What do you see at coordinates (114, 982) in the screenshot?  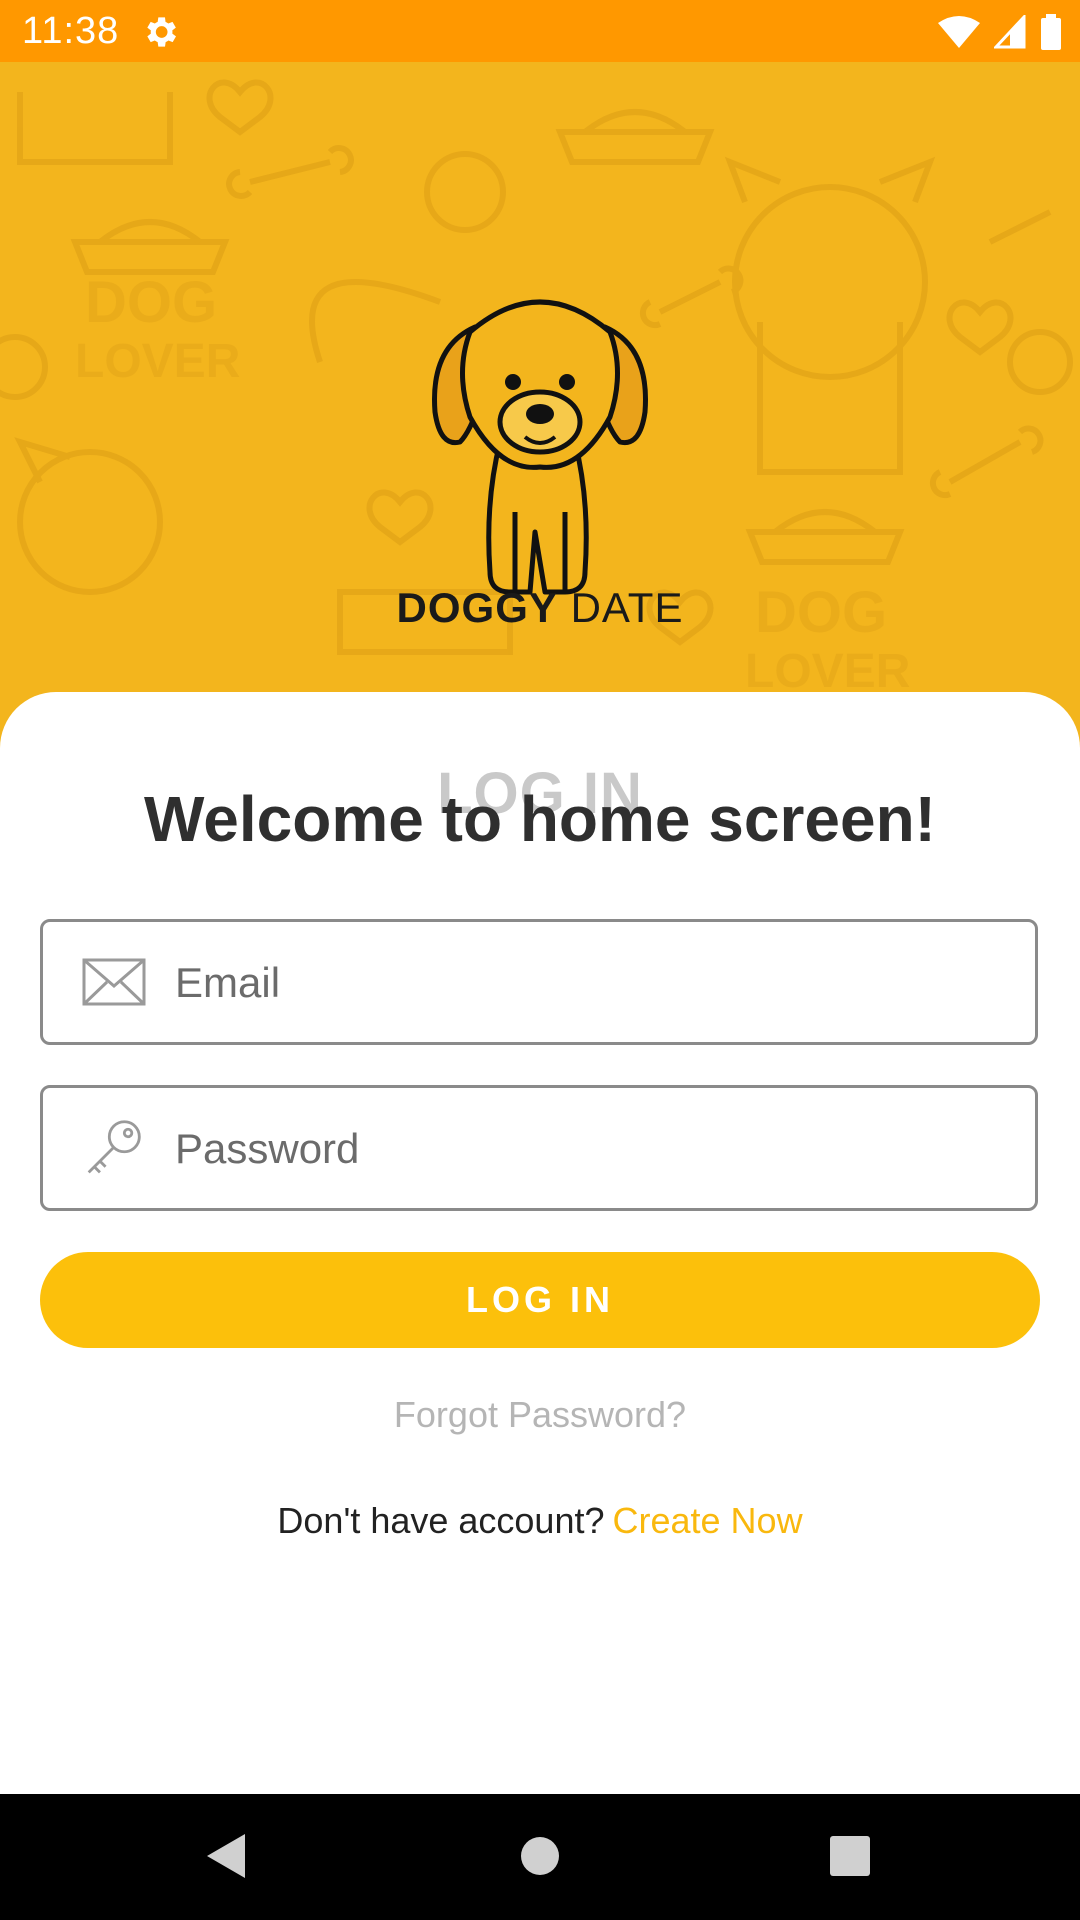 I see `envelope-icon` at bounding box center [114, 982].